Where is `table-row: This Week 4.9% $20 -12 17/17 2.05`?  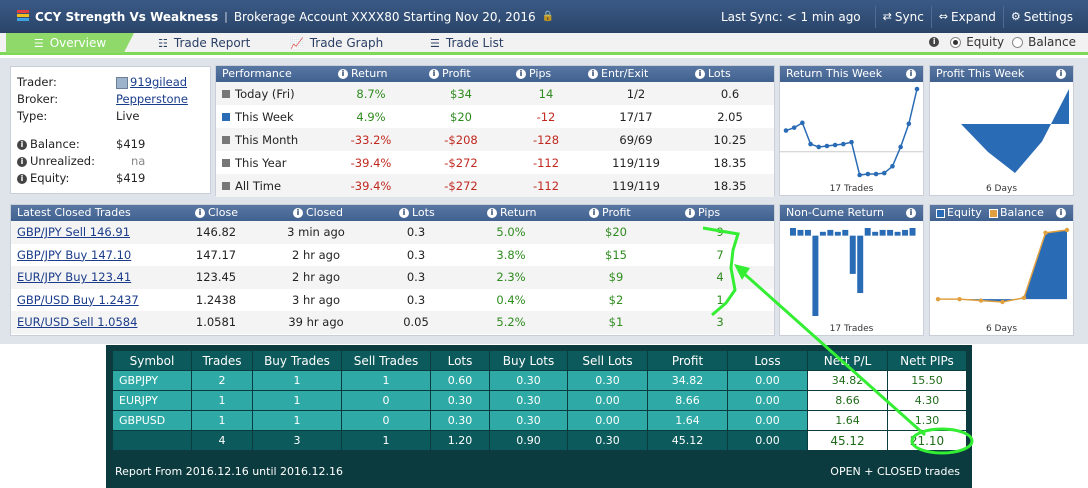
table-row: This Week 4.9% $20 -12 17/17 2.05 is located at coordinates (495, 116).